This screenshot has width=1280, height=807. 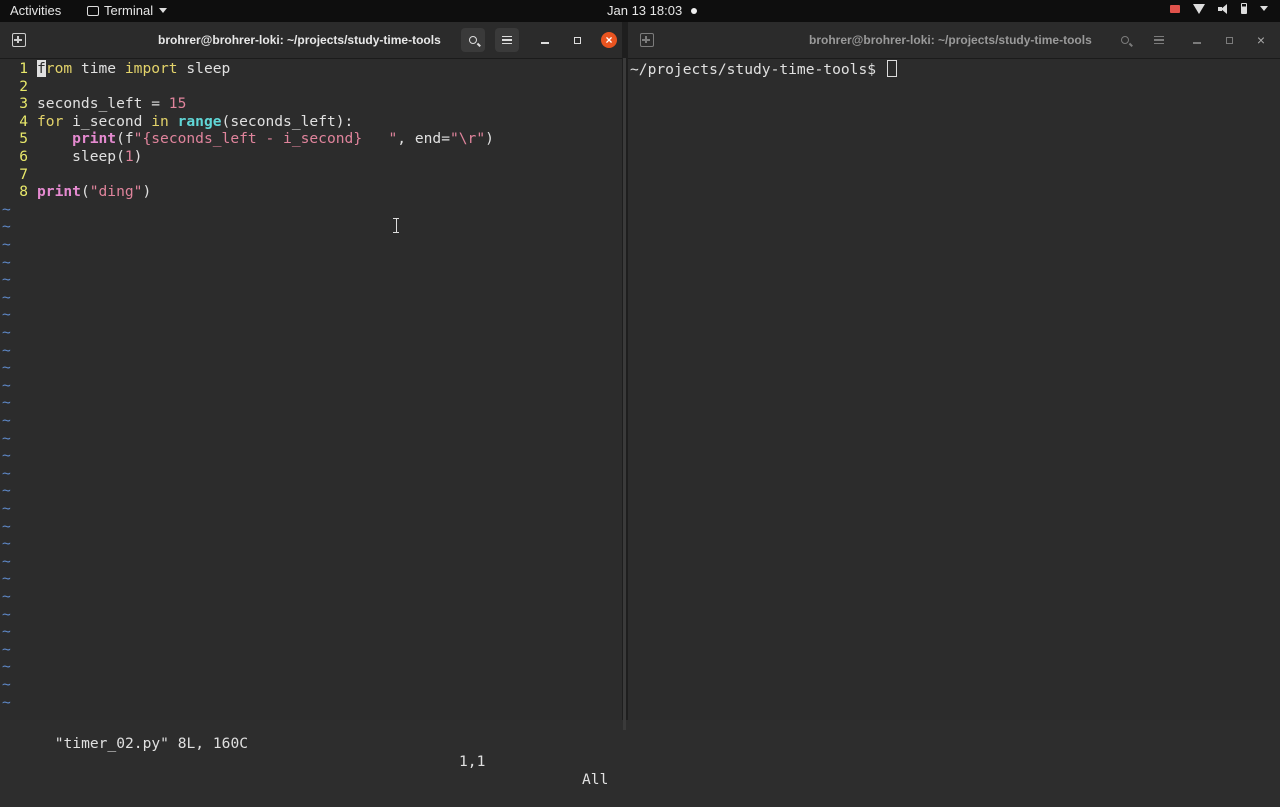 What do you see at coordinates (545, 43) in the screenshot?
I see `minimize-icon` at bounding box center [545, 43].